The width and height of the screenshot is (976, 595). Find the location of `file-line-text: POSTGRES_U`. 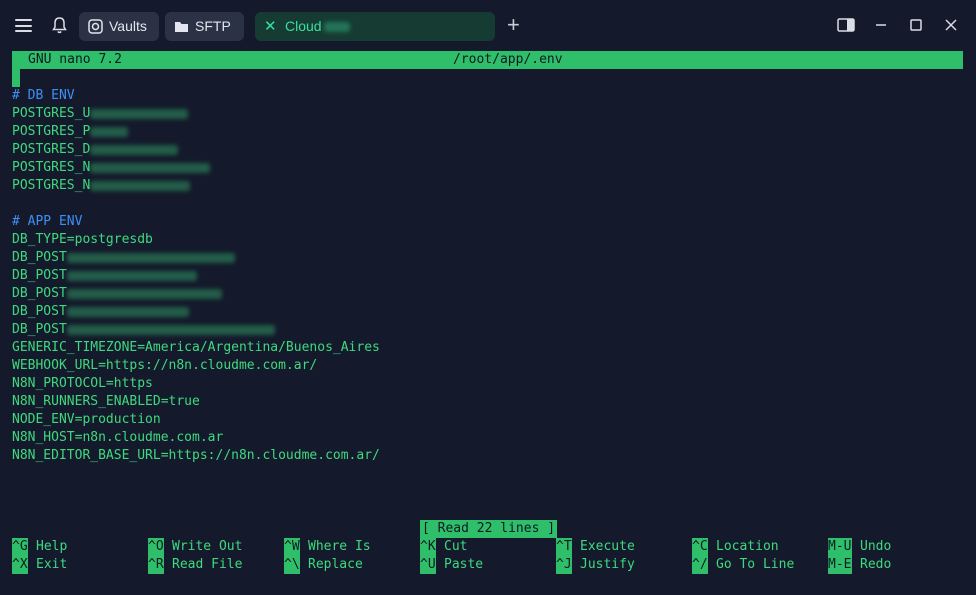

file-line-text: POSTGRES_U is located at coordinates (51, 113).